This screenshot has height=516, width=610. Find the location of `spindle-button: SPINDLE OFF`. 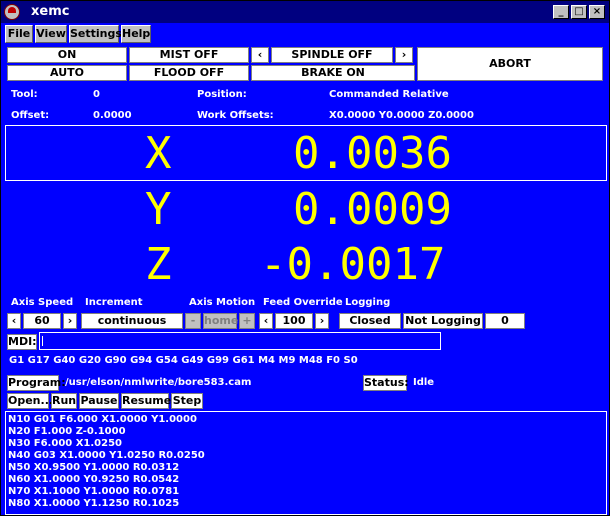

spindle-button: SPINDLE OFF is located at coordinates (332, 55).